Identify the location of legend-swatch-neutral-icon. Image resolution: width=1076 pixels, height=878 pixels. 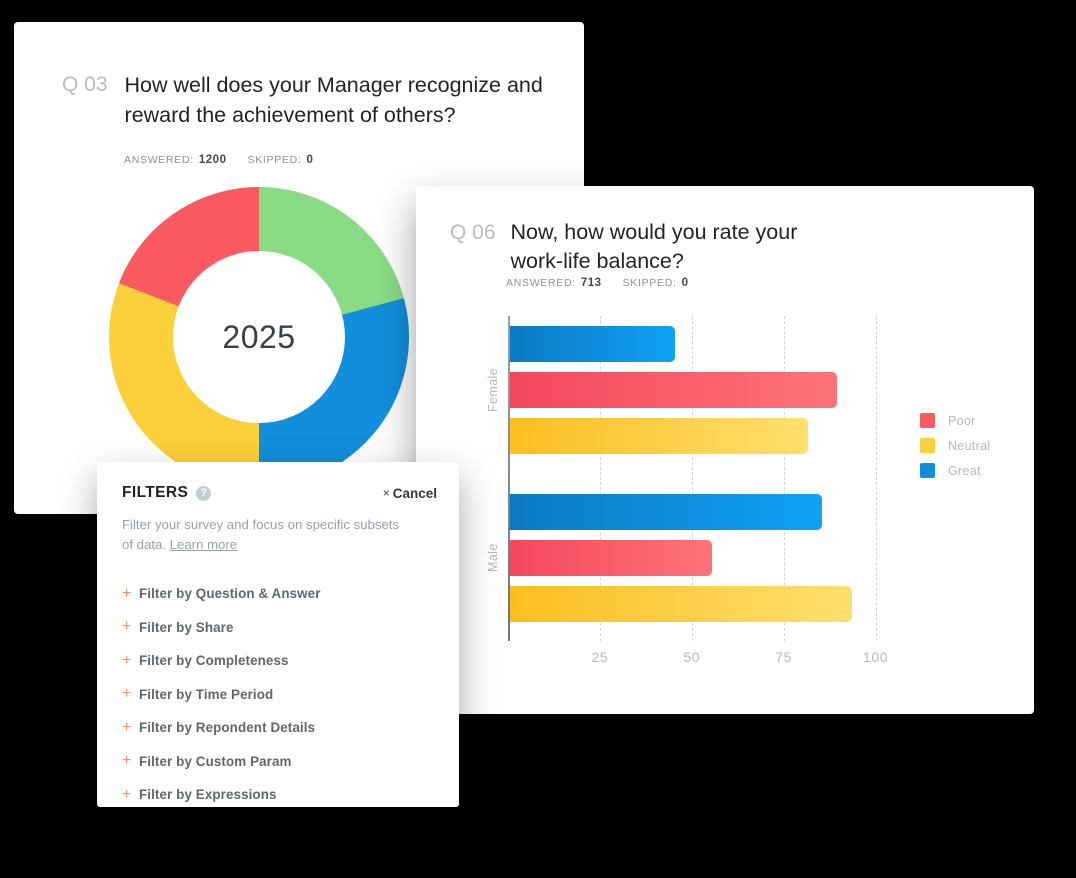
(927, 445).